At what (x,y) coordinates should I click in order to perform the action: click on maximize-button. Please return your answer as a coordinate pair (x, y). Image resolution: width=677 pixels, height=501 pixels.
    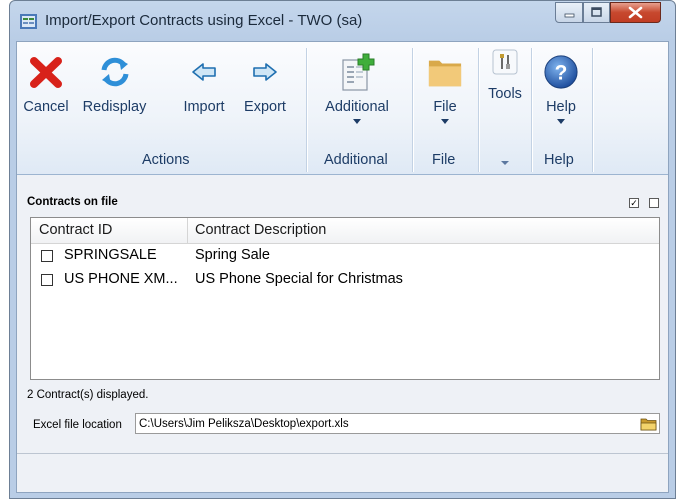
    Looking at the image, I should click on (596, 12).